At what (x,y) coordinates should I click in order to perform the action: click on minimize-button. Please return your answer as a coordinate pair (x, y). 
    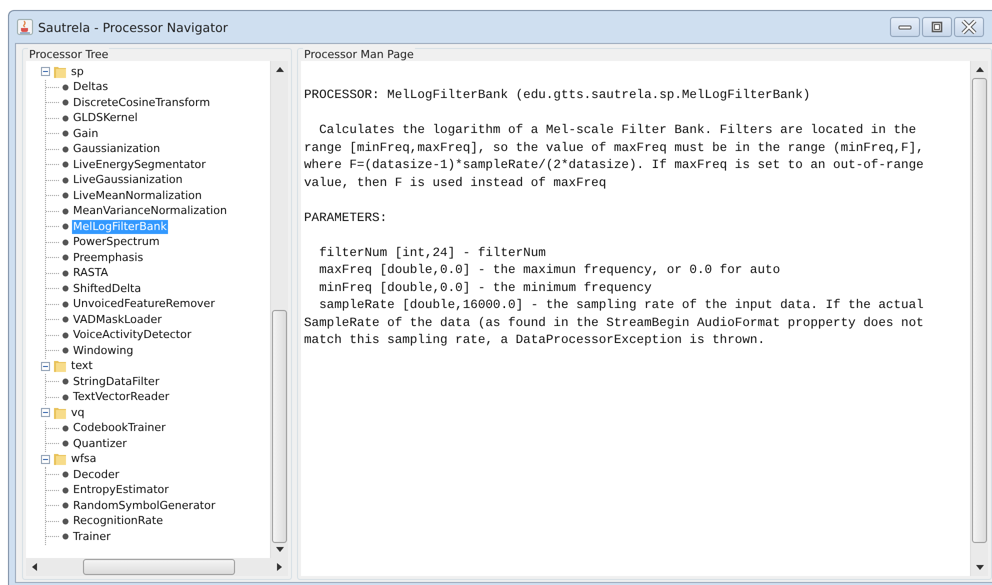
    Looking at the image, I should click on (905, 27).